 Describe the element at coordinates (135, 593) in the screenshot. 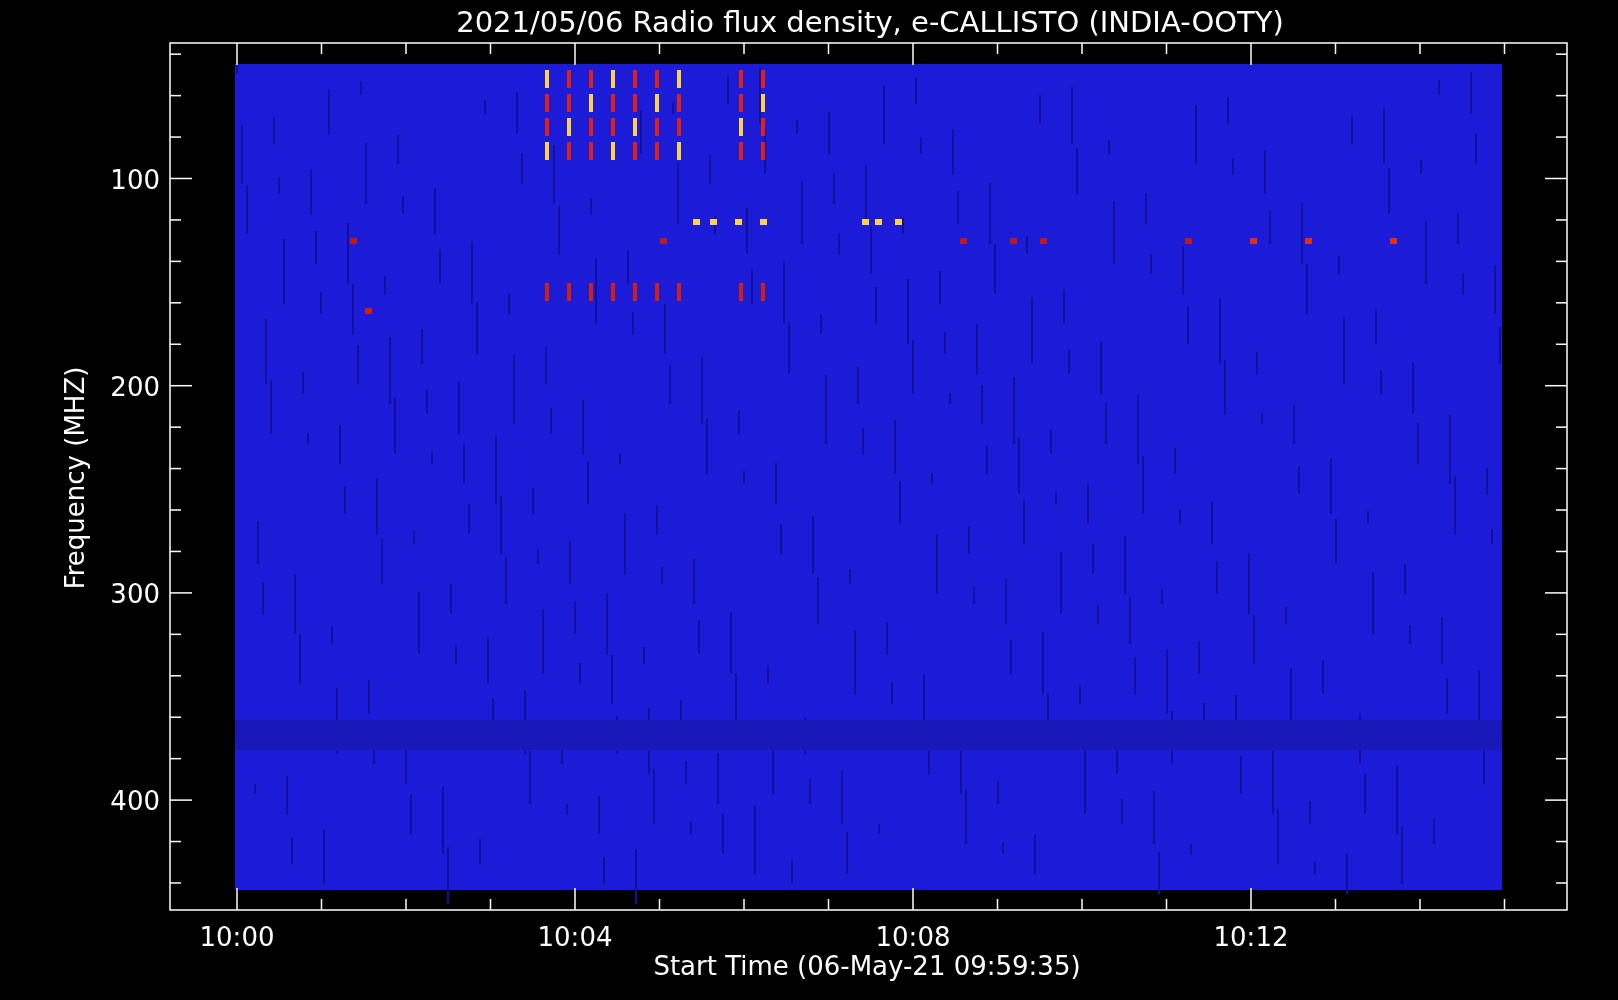

I see `y-tick-label: 300` at that location.